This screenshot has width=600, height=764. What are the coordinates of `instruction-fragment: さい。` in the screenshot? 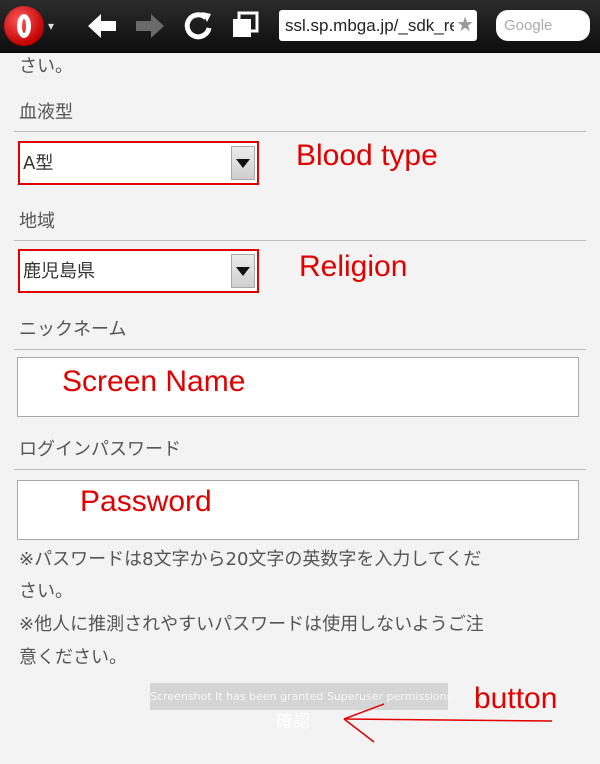 It's located at (46, 66).